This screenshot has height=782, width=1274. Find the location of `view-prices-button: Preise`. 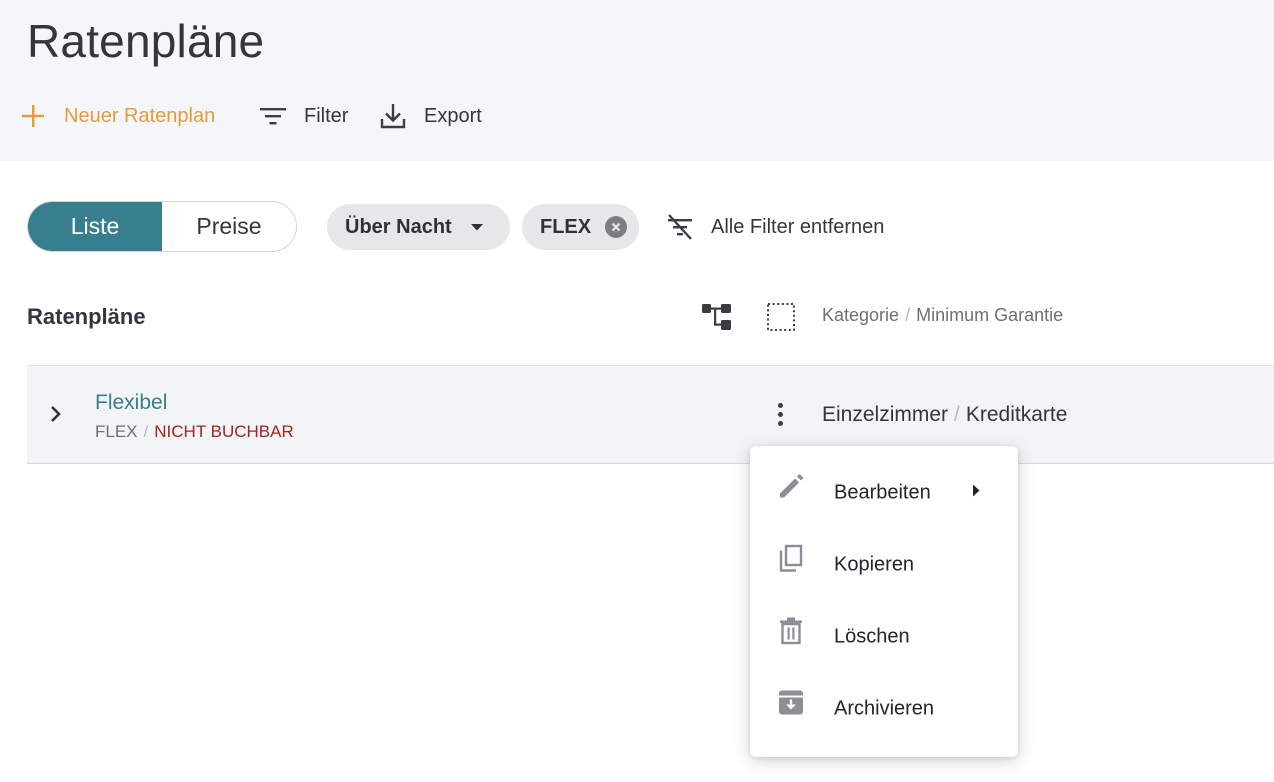

view-prices-button: Preise is located at coordinates (229, 226).